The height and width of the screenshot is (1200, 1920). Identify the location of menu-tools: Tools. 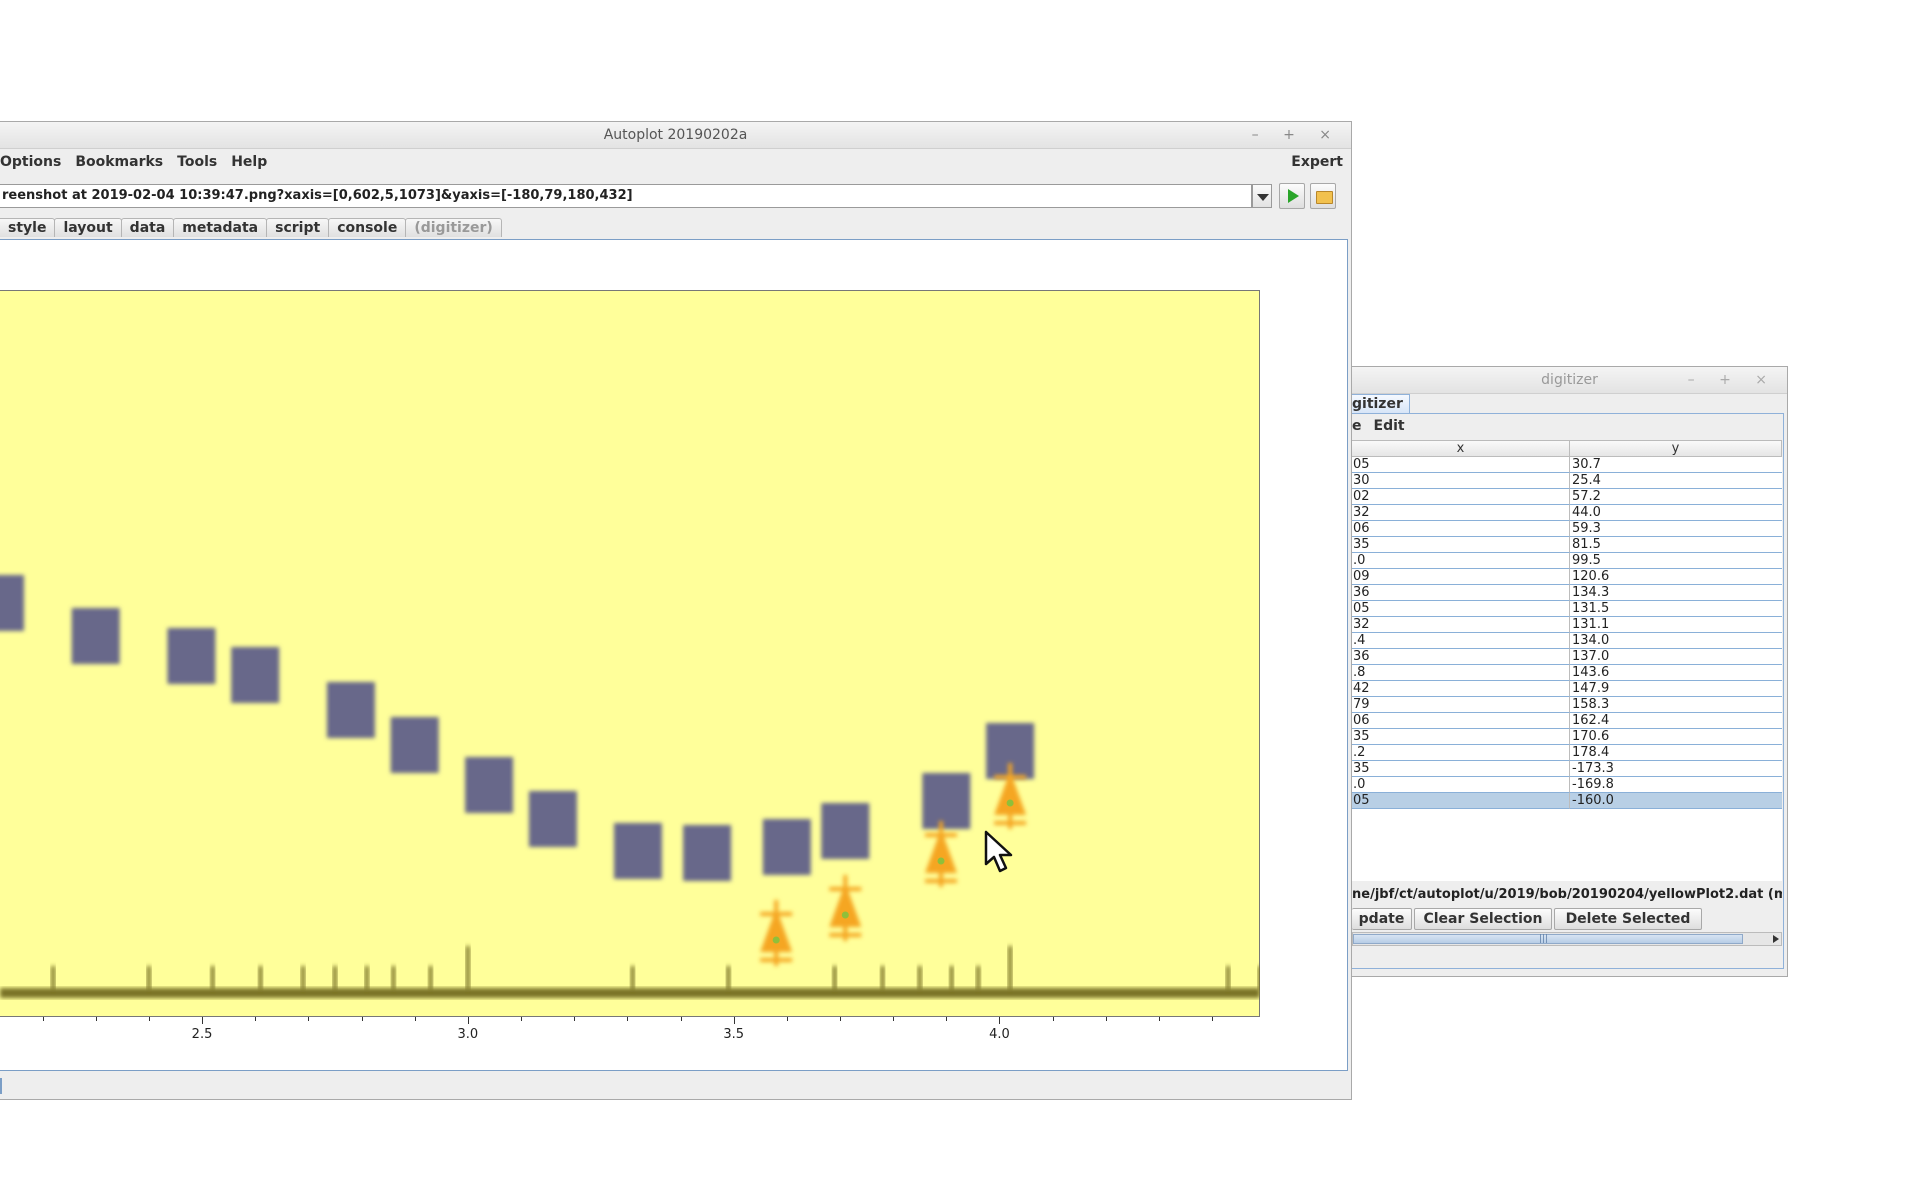
(197, 162).